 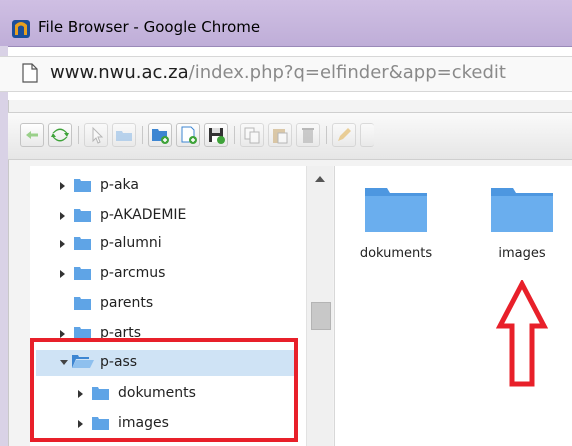 What do you see at coordinates (131, 243) in the screenshot?
I see `tree-item-label: p-alumni` at bounding box center [131, 243].